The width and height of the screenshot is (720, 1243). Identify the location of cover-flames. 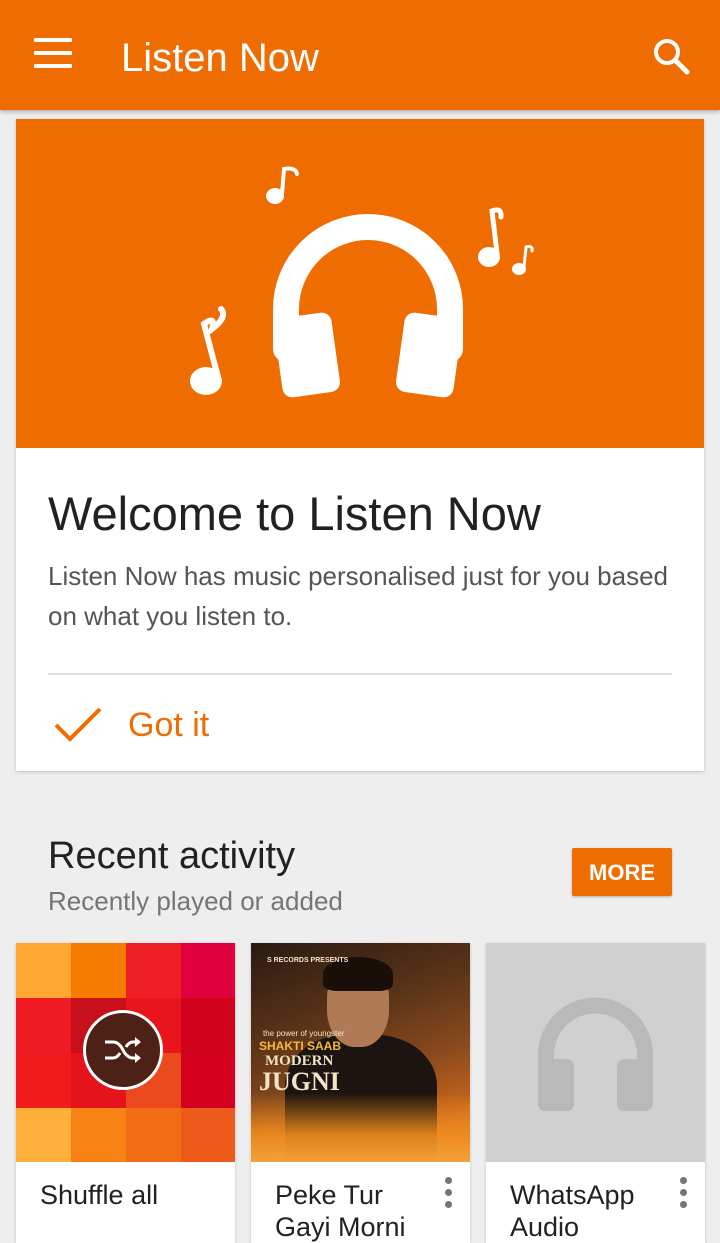
(360, 1127).